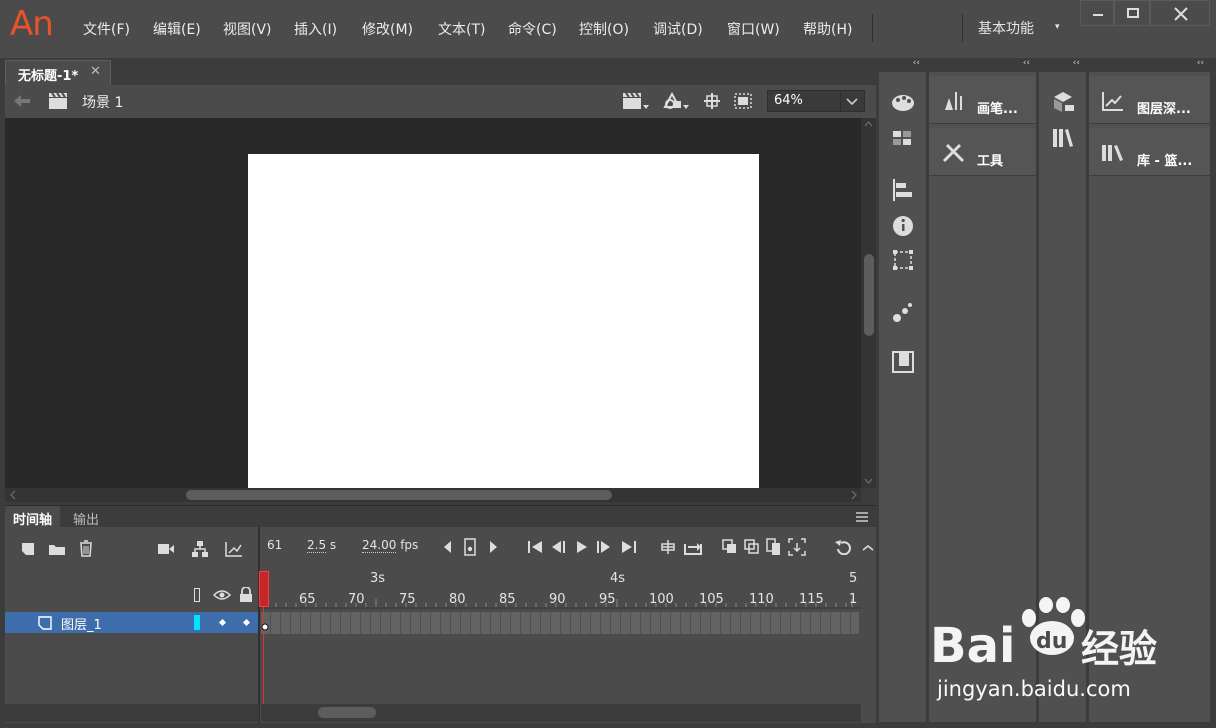  I want to click on workspace-switcher: 基本功能 ▾, so click(1018, 29).